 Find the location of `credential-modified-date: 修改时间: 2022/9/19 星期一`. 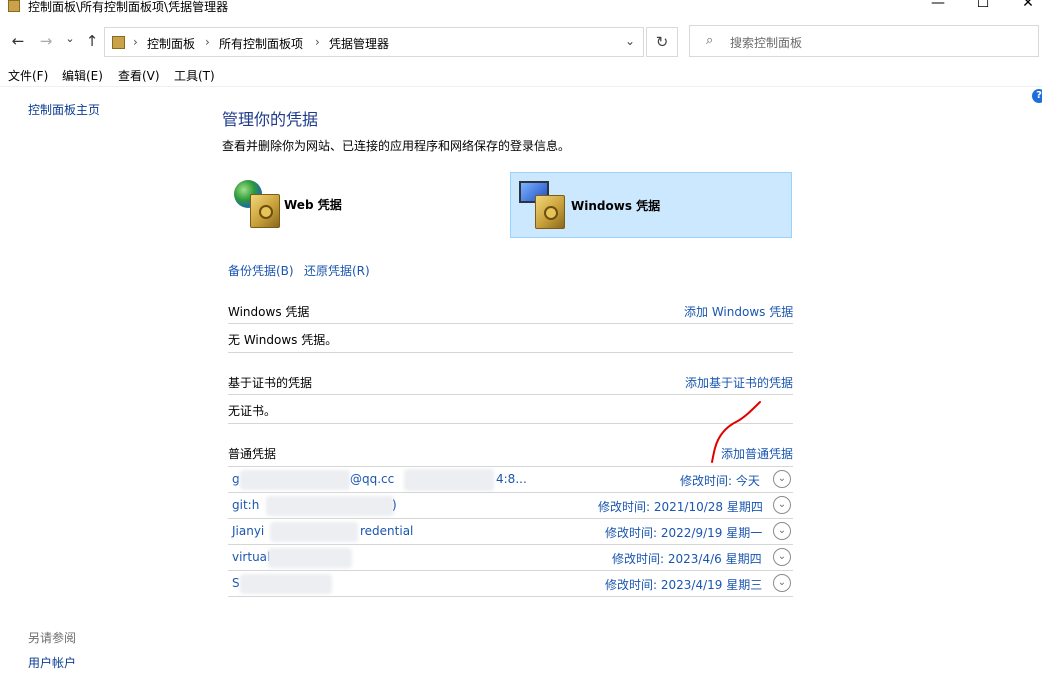

credential-modified-date: 修改时间: 2022/9/19 星期一 is located at coordinates (684, 533).